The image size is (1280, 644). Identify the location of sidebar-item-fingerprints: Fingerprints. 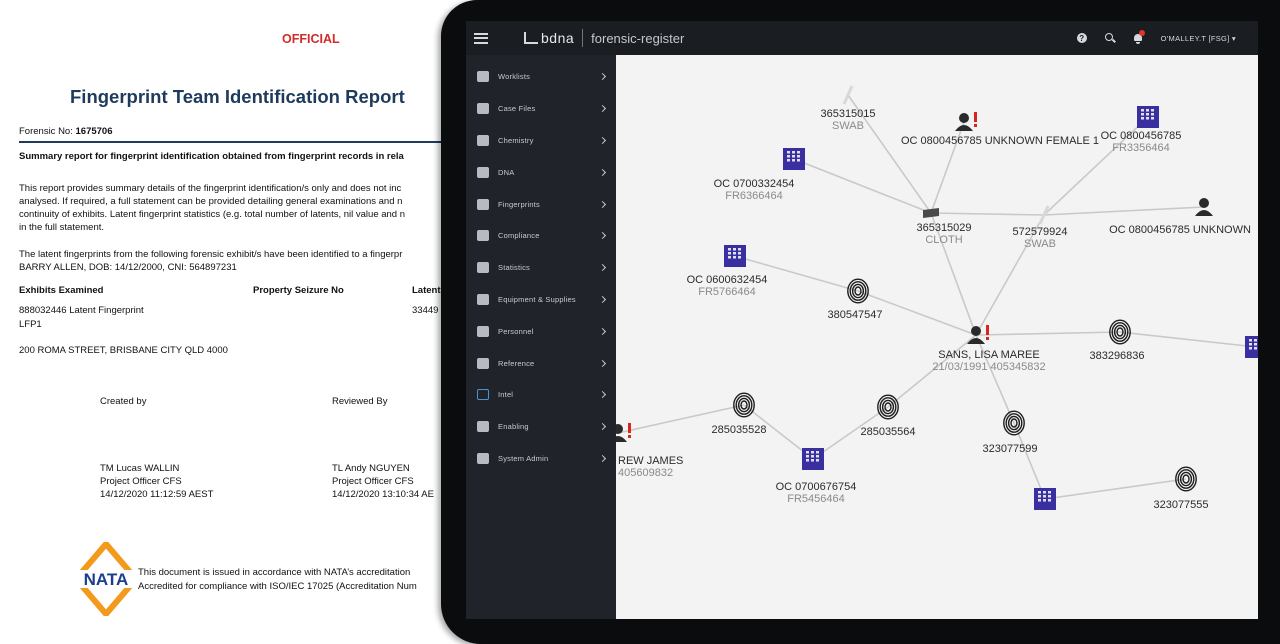
(541, 204).